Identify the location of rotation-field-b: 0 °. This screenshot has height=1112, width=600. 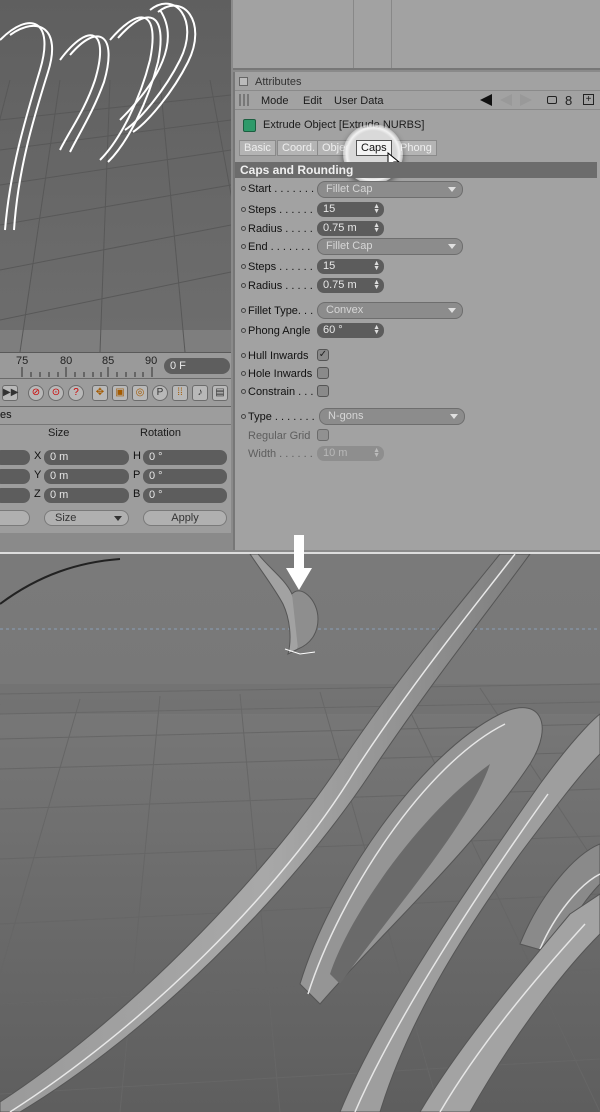
(185, 495).